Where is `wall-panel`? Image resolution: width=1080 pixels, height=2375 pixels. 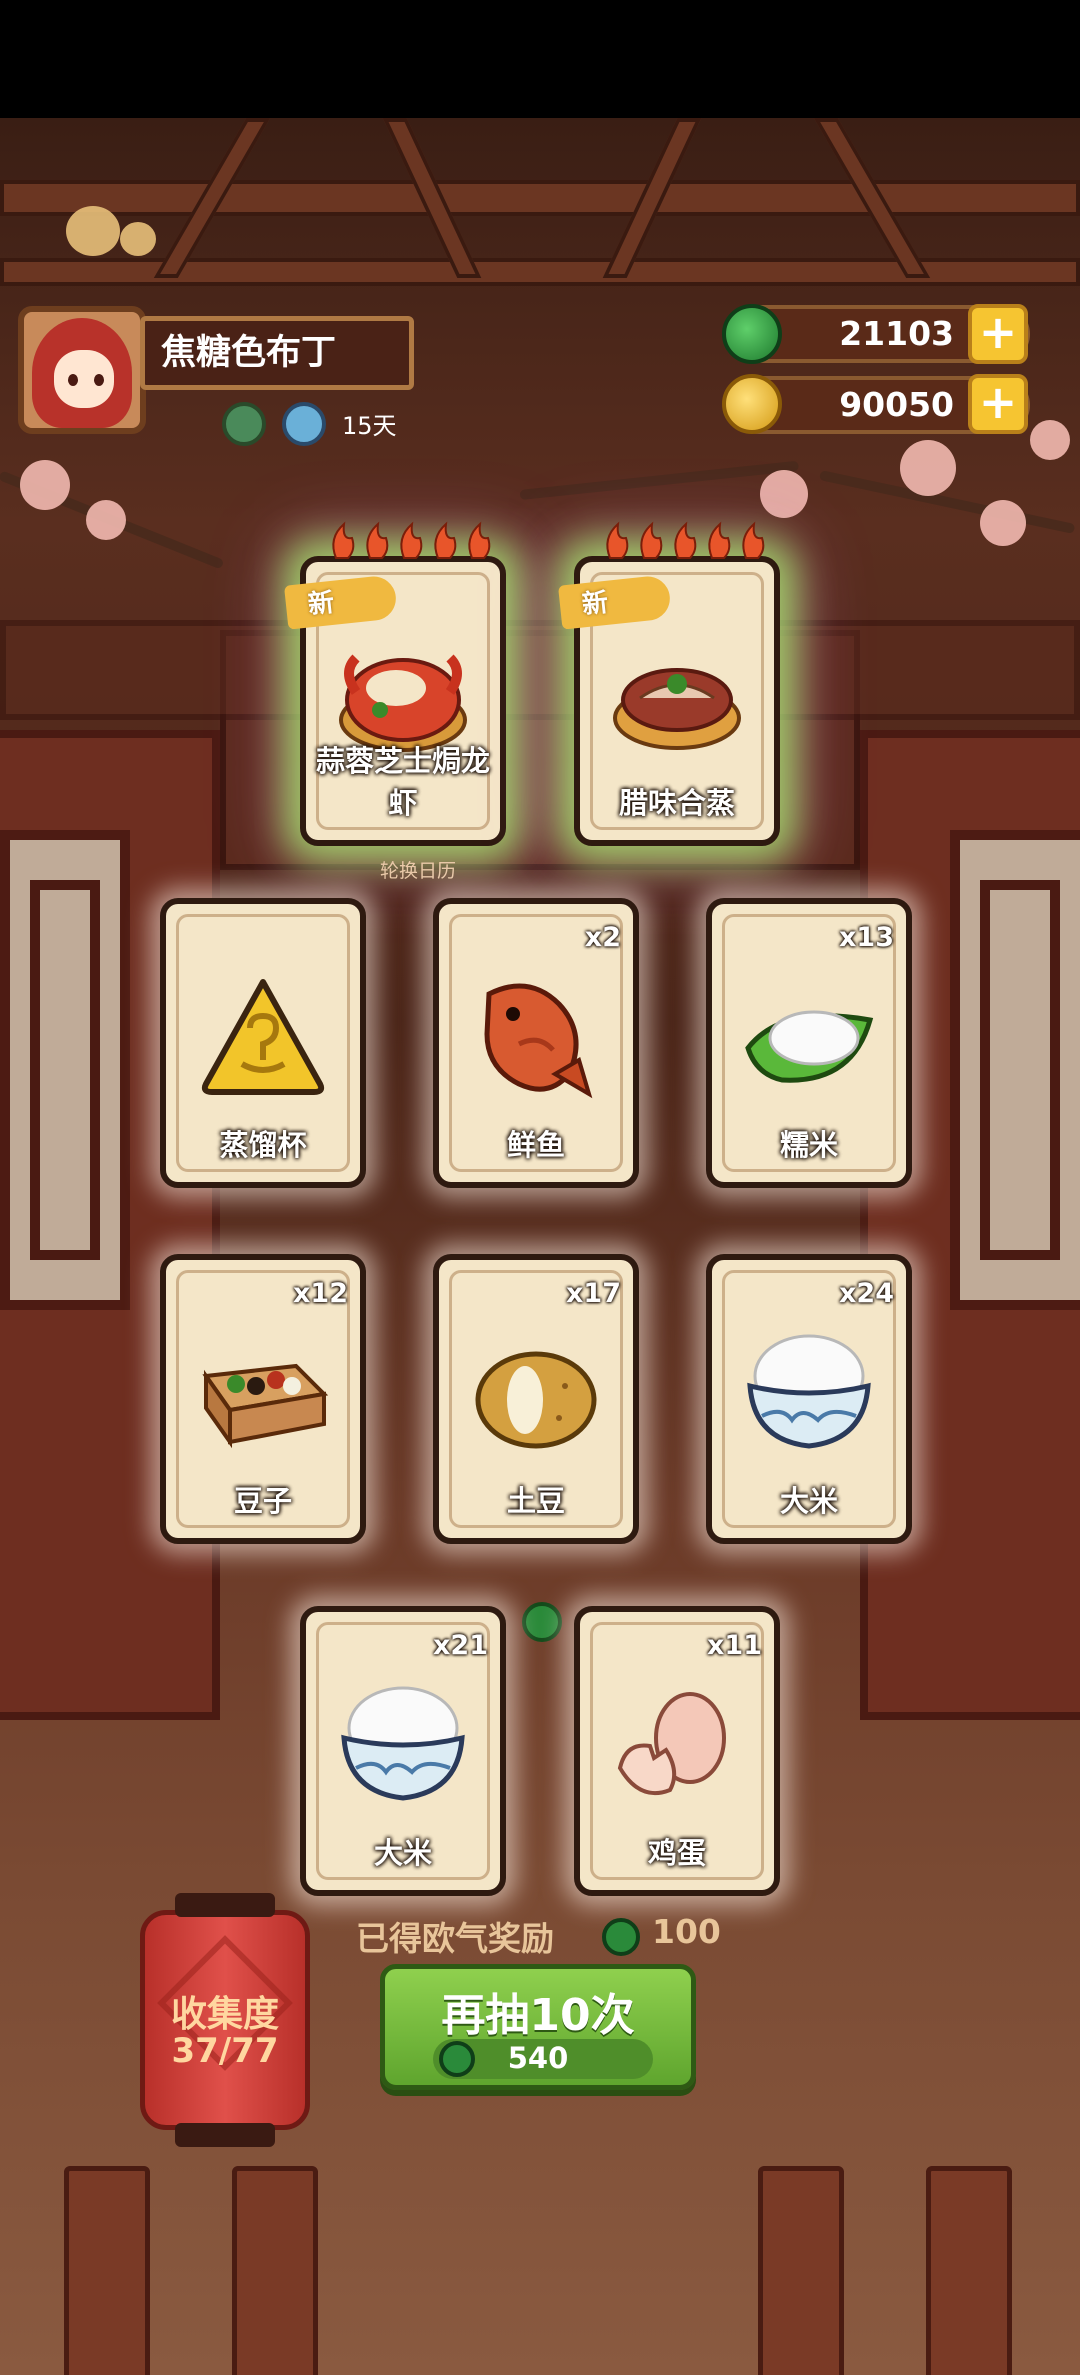
wall-panel is located at coordinates (540, 670).